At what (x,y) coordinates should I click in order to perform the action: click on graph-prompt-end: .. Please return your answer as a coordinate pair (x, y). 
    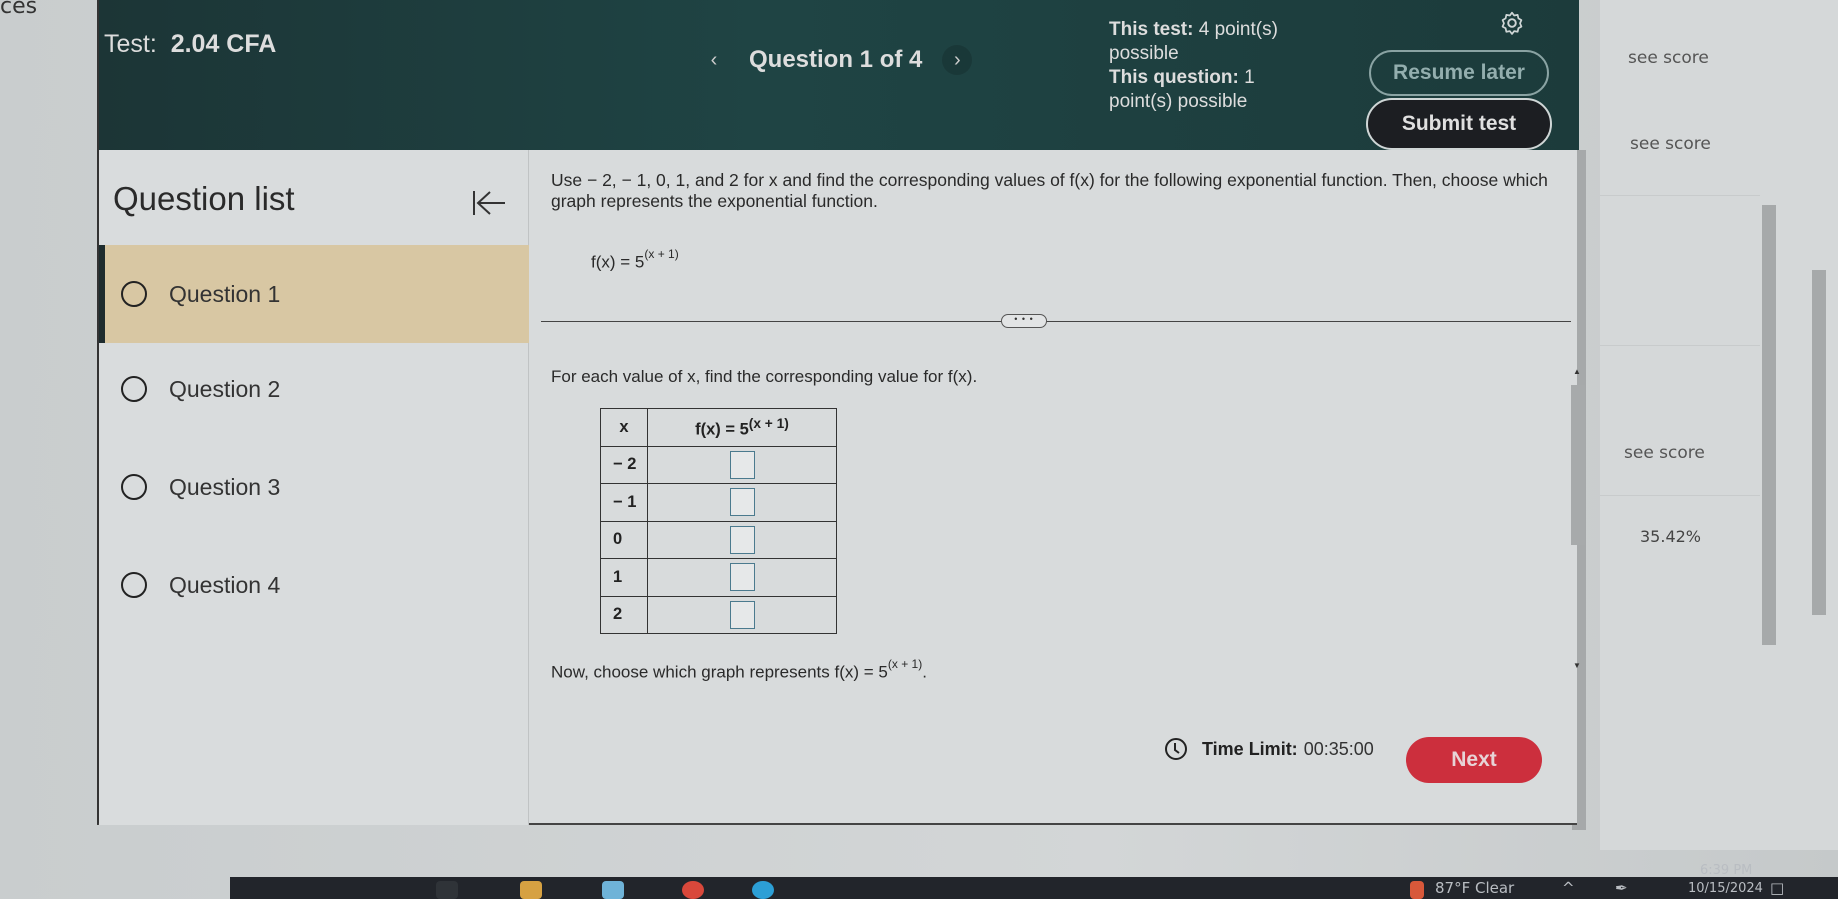
    Looking at the image, I should click on (924, 672).